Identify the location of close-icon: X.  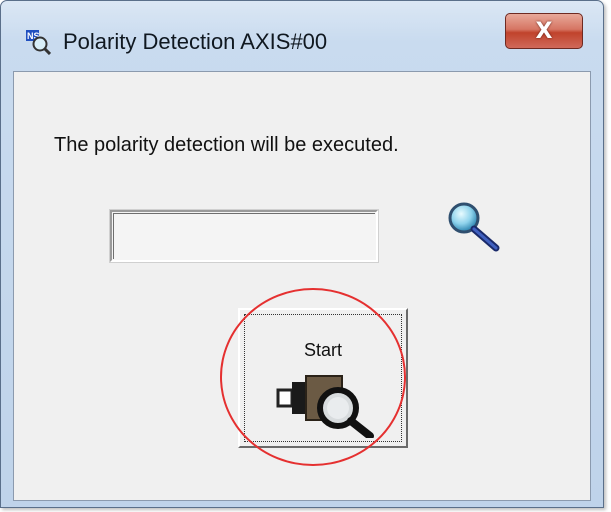
(544, 31).